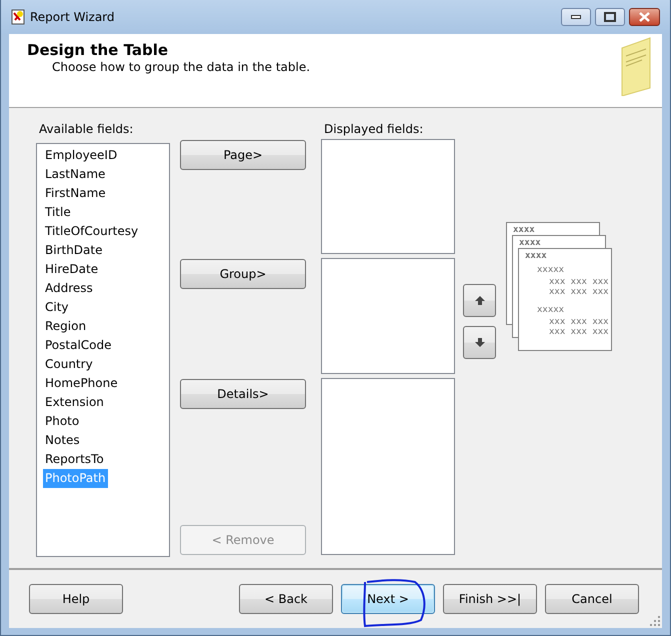 Image resolution: width=671 pixels, height=636 pixels. What do you see at coordinates (74, 459) in the screenshot?
I see `field-item: ReportsTo` at bounding box center [74, 459].